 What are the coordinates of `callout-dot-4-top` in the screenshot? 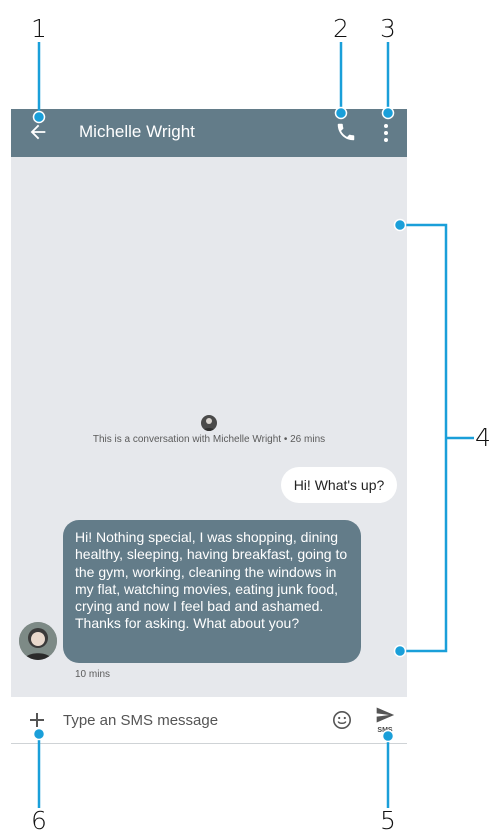 It's located at (400, 225).